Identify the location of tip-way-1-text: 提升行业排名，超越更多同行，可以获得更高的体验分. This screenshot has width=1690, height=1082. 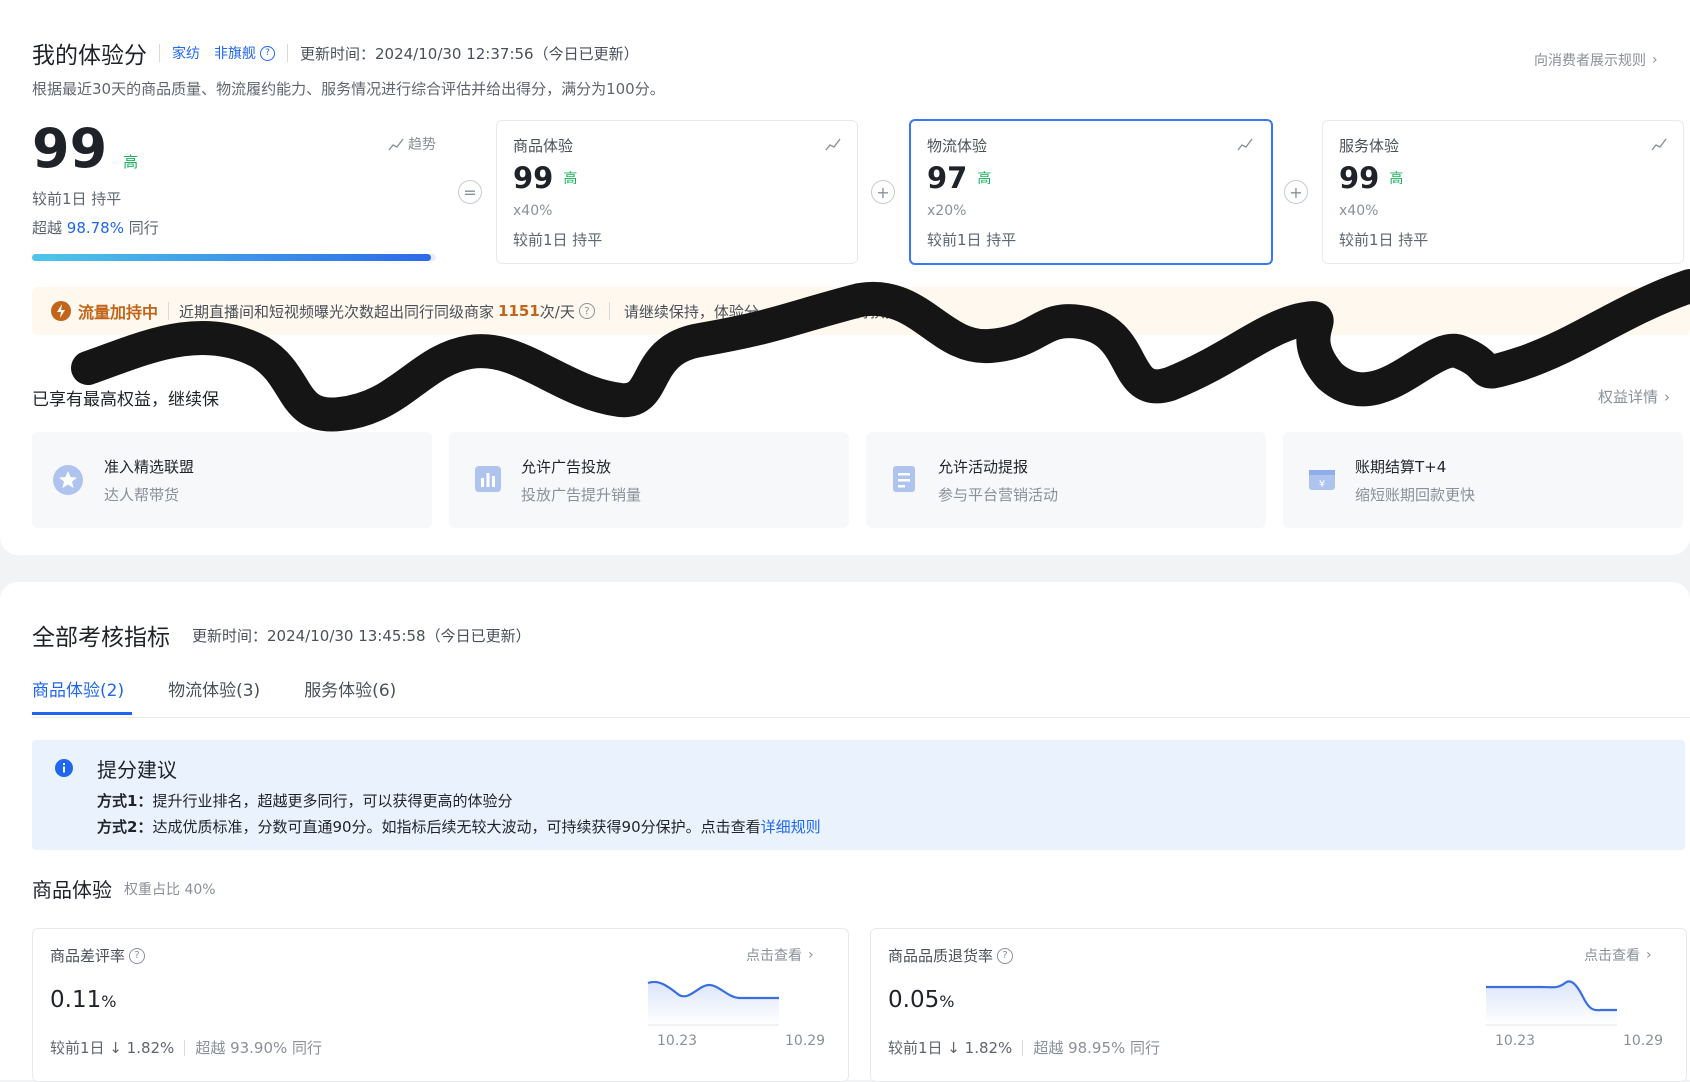
(332, 801).